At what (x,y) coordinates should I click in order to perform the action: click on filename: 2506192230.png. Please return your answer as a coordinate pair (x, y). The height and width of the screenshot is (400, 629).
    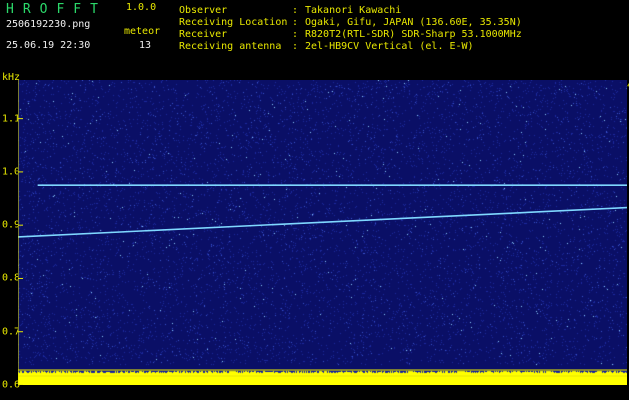
    Looking at the image, I should click on (48, 24).